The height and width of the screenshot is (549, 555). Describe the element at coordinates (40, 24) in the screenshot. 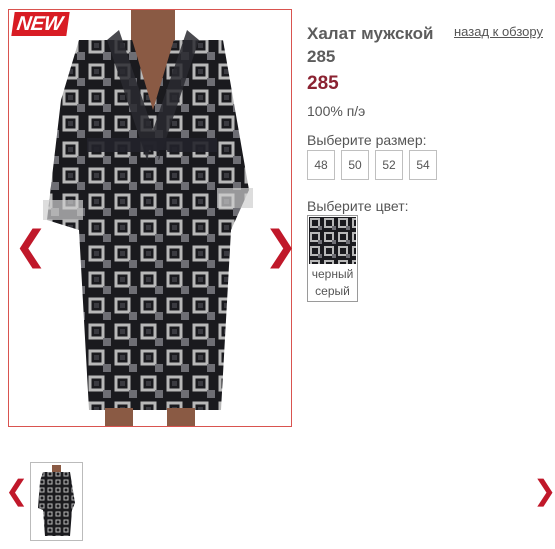

I see `new-badge: NEW` at that location.